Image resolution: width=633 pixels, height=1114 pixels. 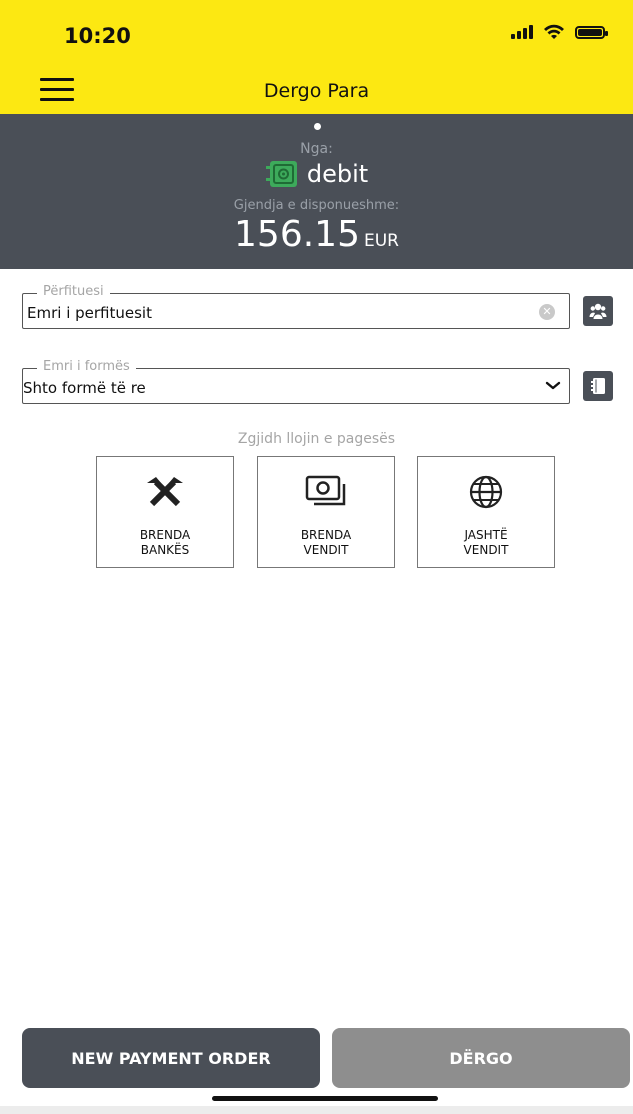 What do you see at coordinates (97, 36) in the screenshot?
I see `status-time: 10:20` at bounding box center [97, 36].